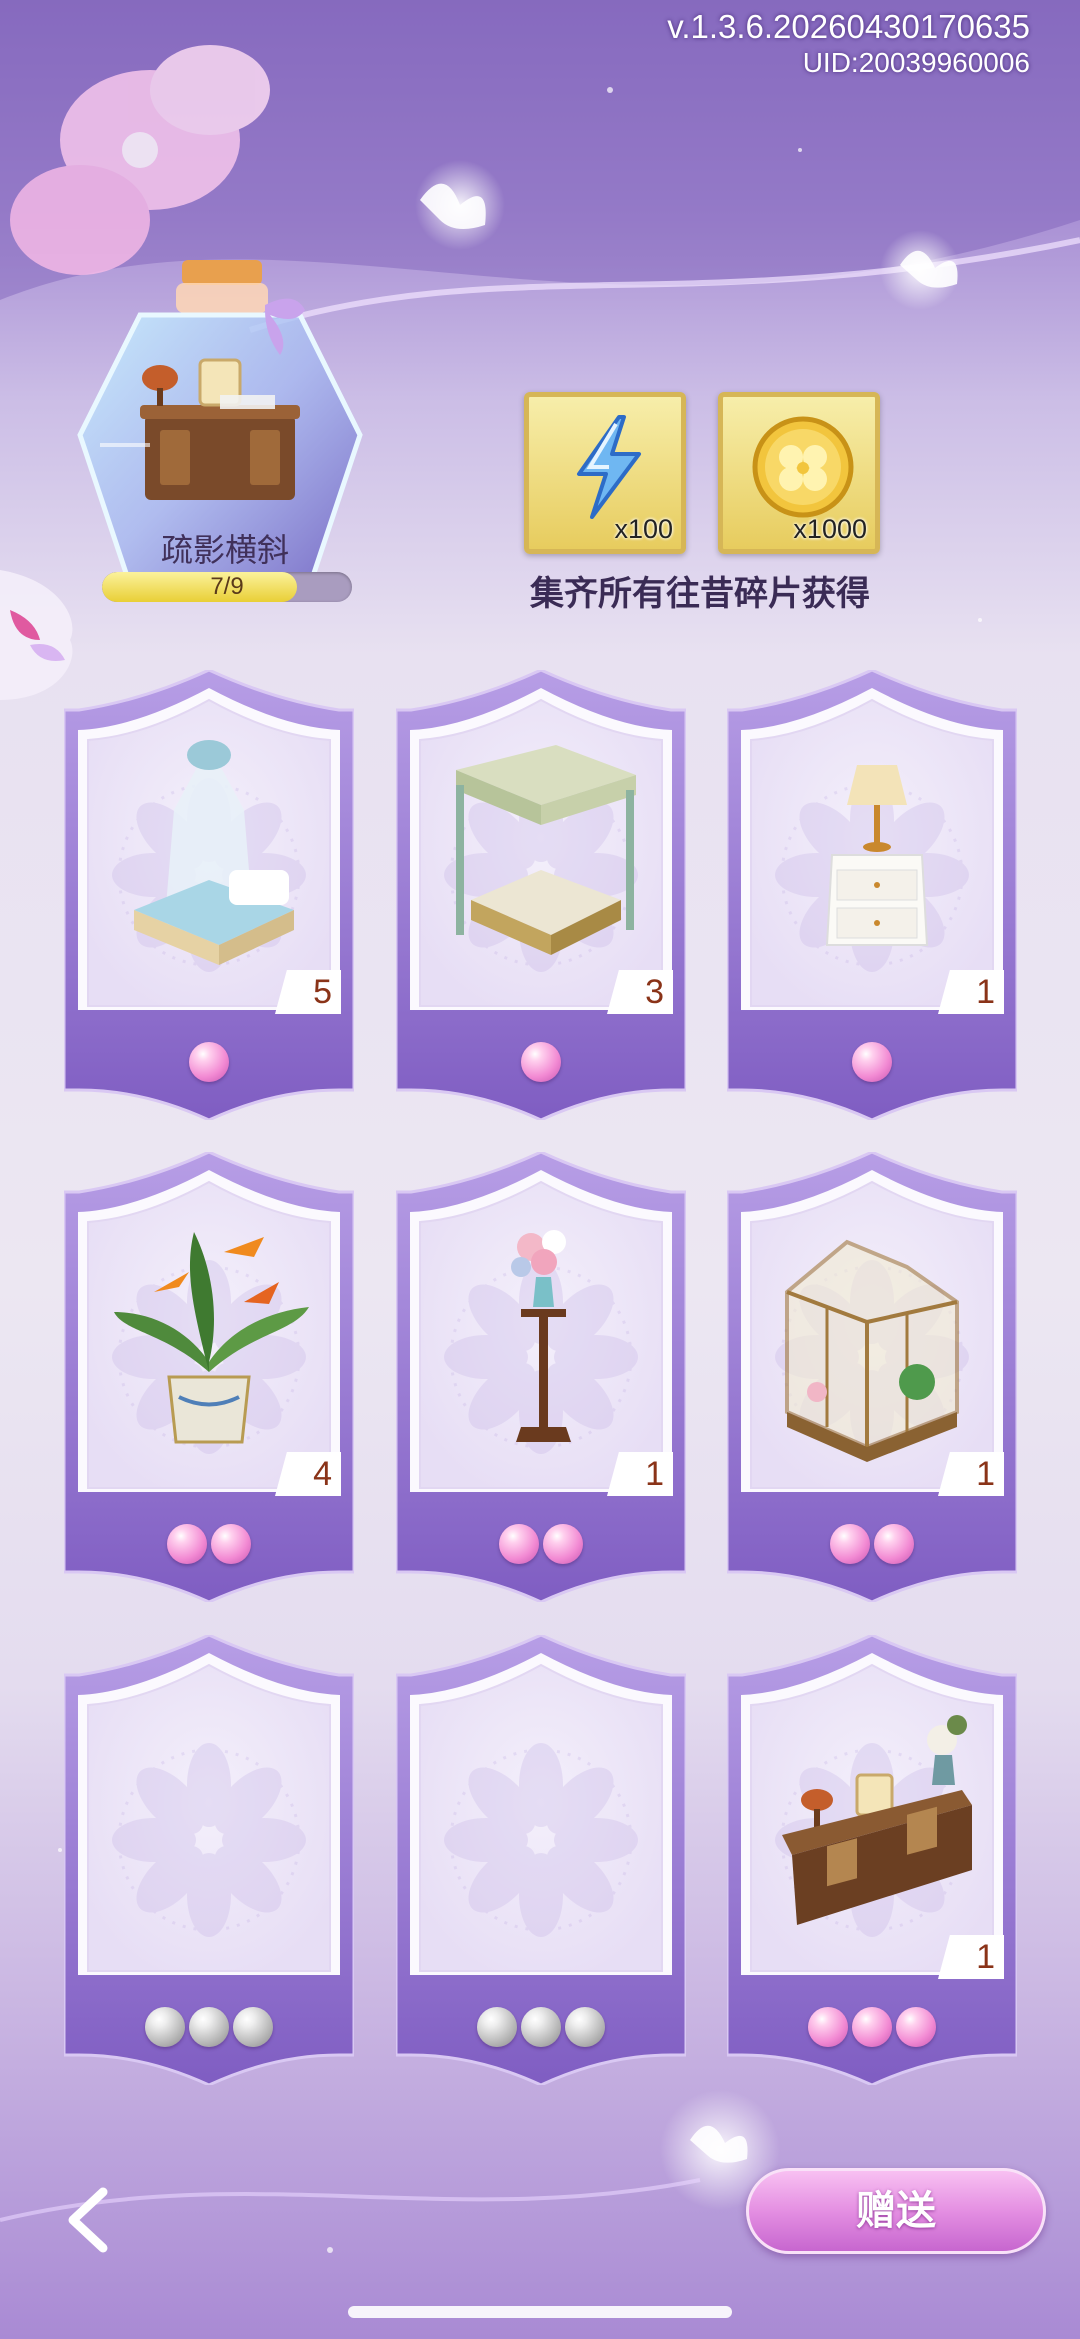 This screenshot has height=2339, width=1080. I want to click on canopy-bed-floral-icon, so click(546, 850).